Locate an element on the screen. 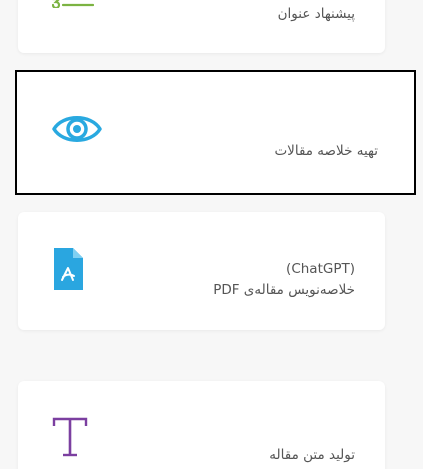 This screenshot has height=469, width=423. title-suggestion-icon is located at coordinates (73, 4).